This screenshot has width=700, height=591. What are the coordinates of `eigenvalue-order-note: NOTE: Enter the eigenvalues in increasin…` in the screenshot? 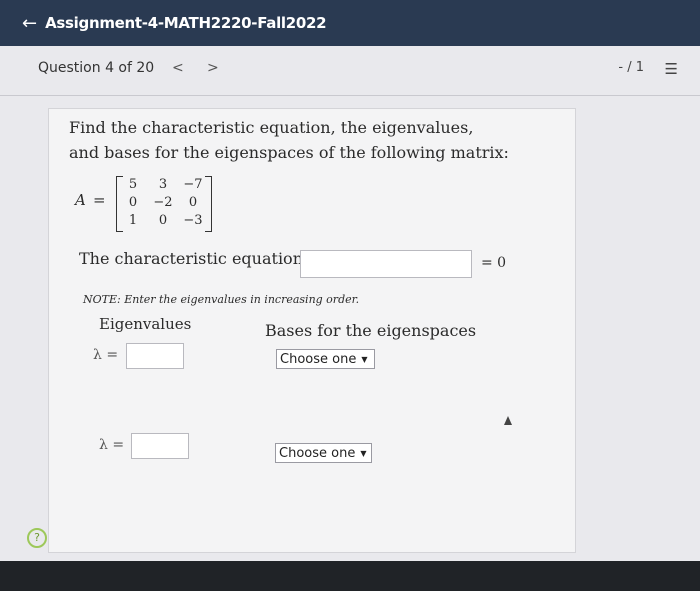 It's located at (221, 299).